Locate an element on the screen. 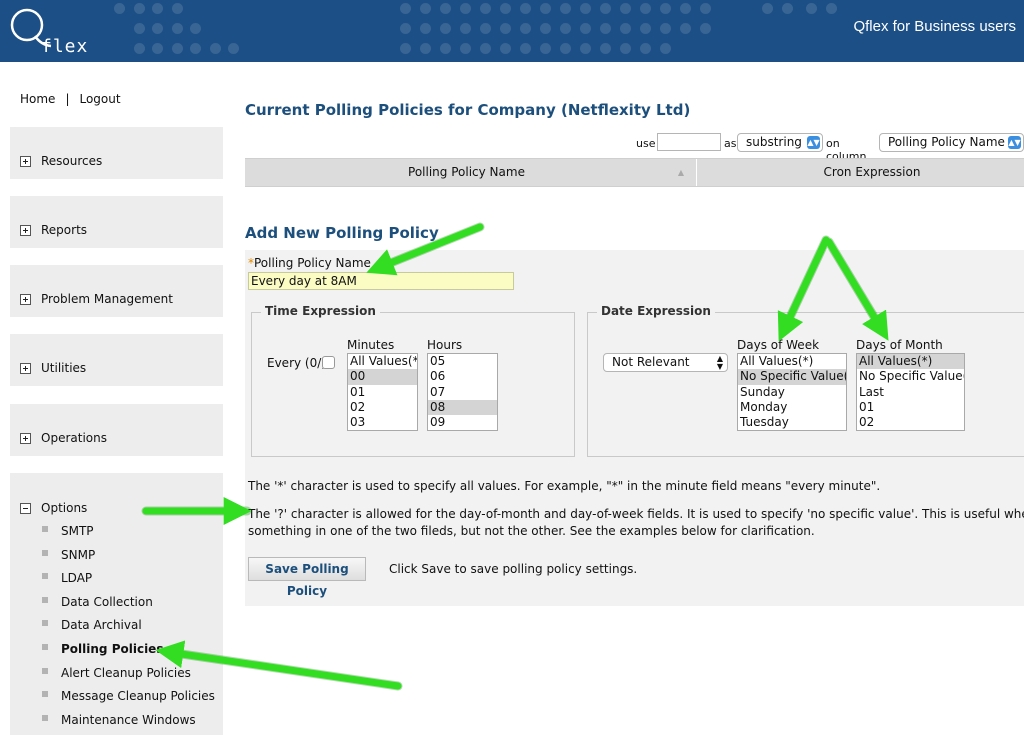 The image size is (1024, 735). sidebar-section-label: Resources is located at coordinates (72, 161).